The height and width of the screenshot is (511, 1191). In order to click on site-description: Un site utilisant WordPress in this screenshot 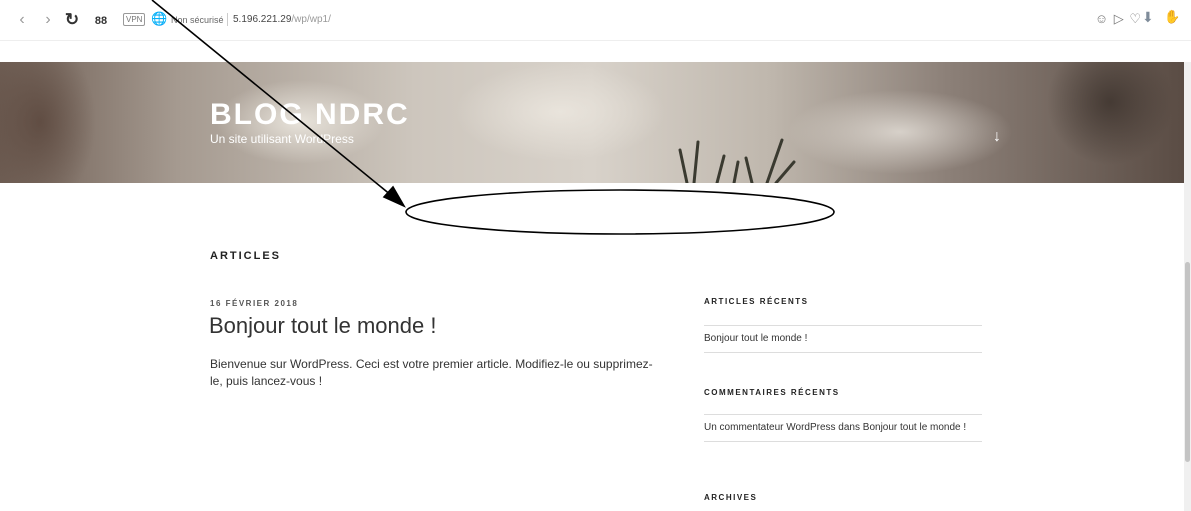, I will do `click(282, 139)`.